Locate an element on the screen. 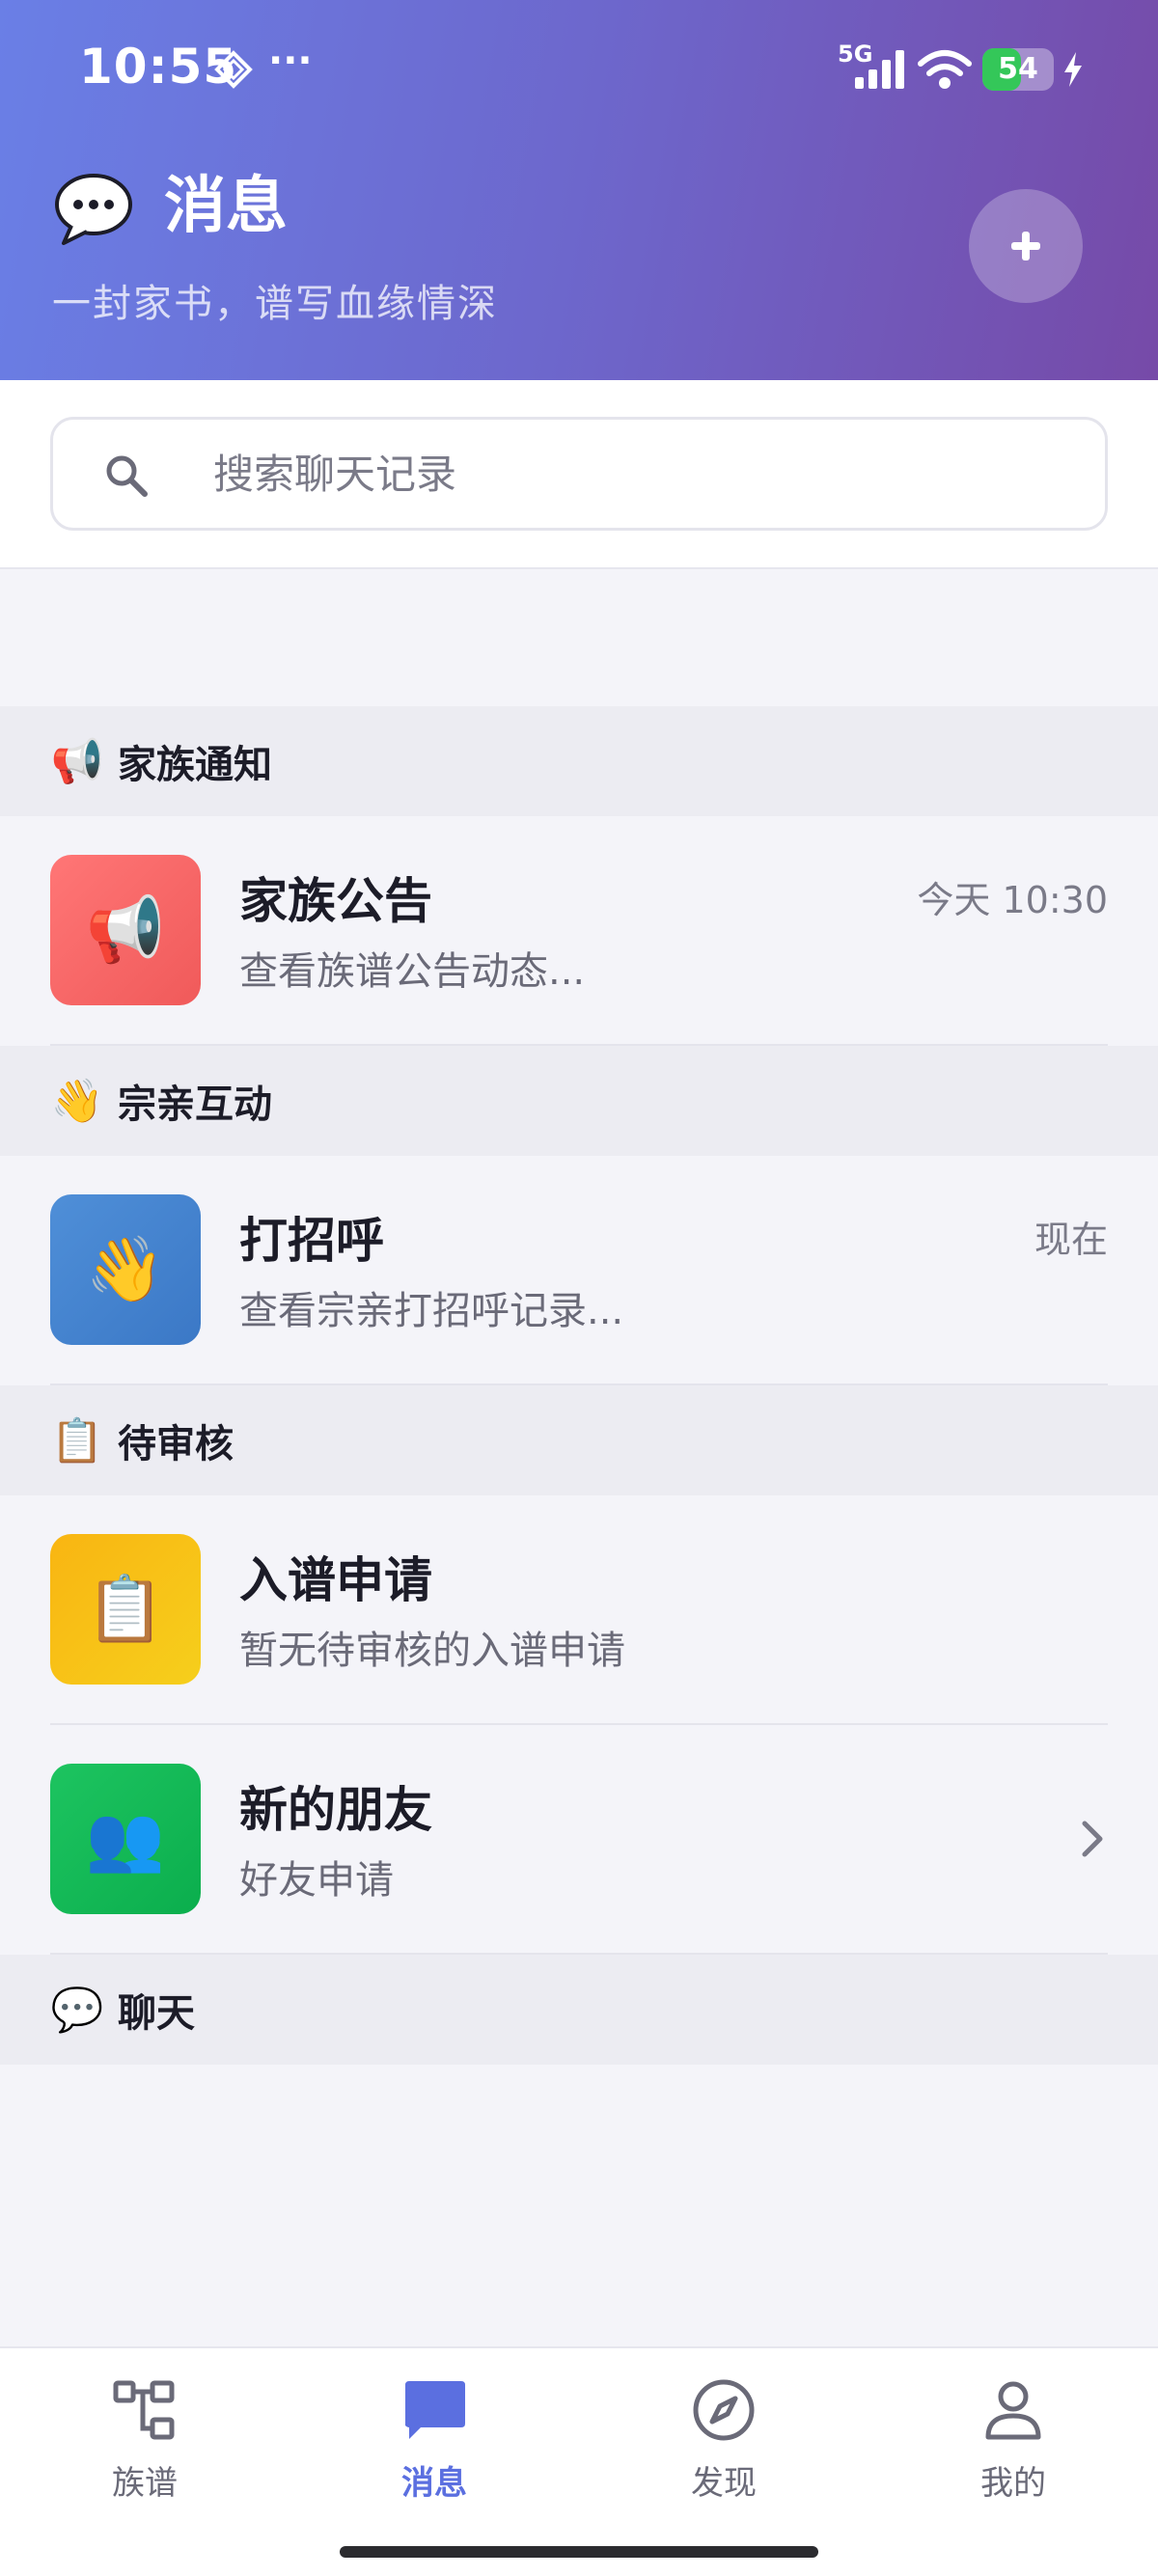 The height and width of the screenshot is (2576, 1158). chevron-right-icon is located at coordinates (1092, 1839).